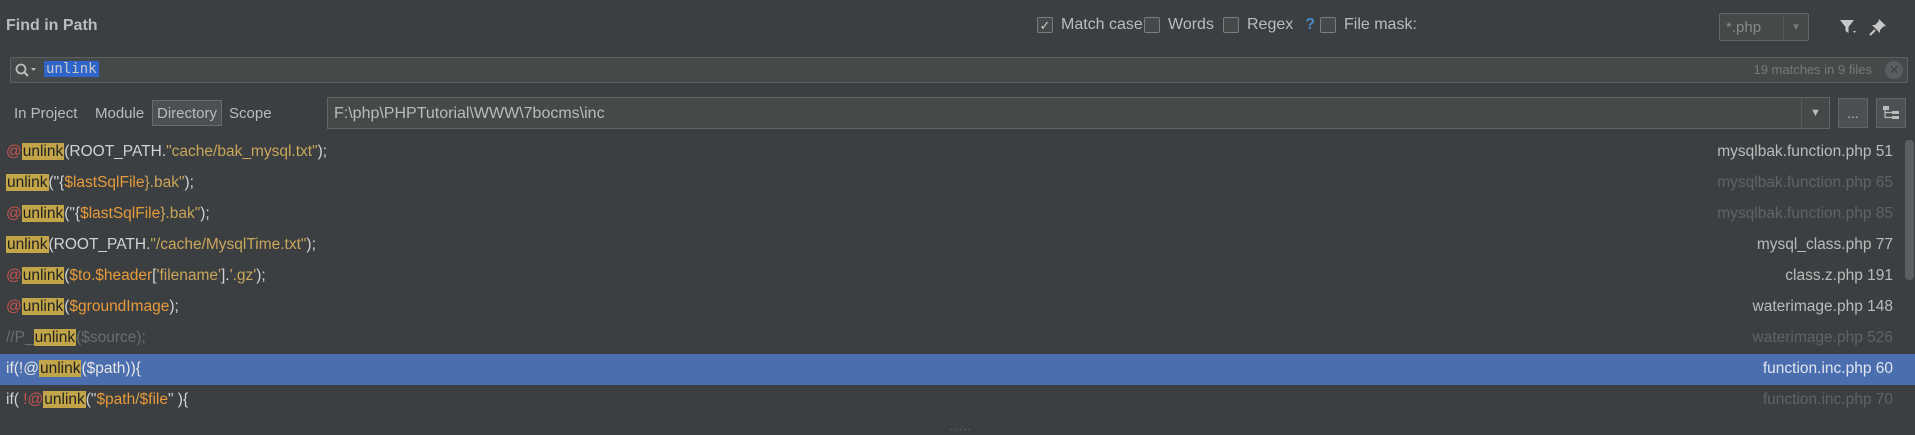 This screenshot has height=435, width=1915. What do you see at coordinates (1805, 151) in the screenshot?
I see `file-location: mysqlbak.function.php 51` at bounding box center [1805, 151].